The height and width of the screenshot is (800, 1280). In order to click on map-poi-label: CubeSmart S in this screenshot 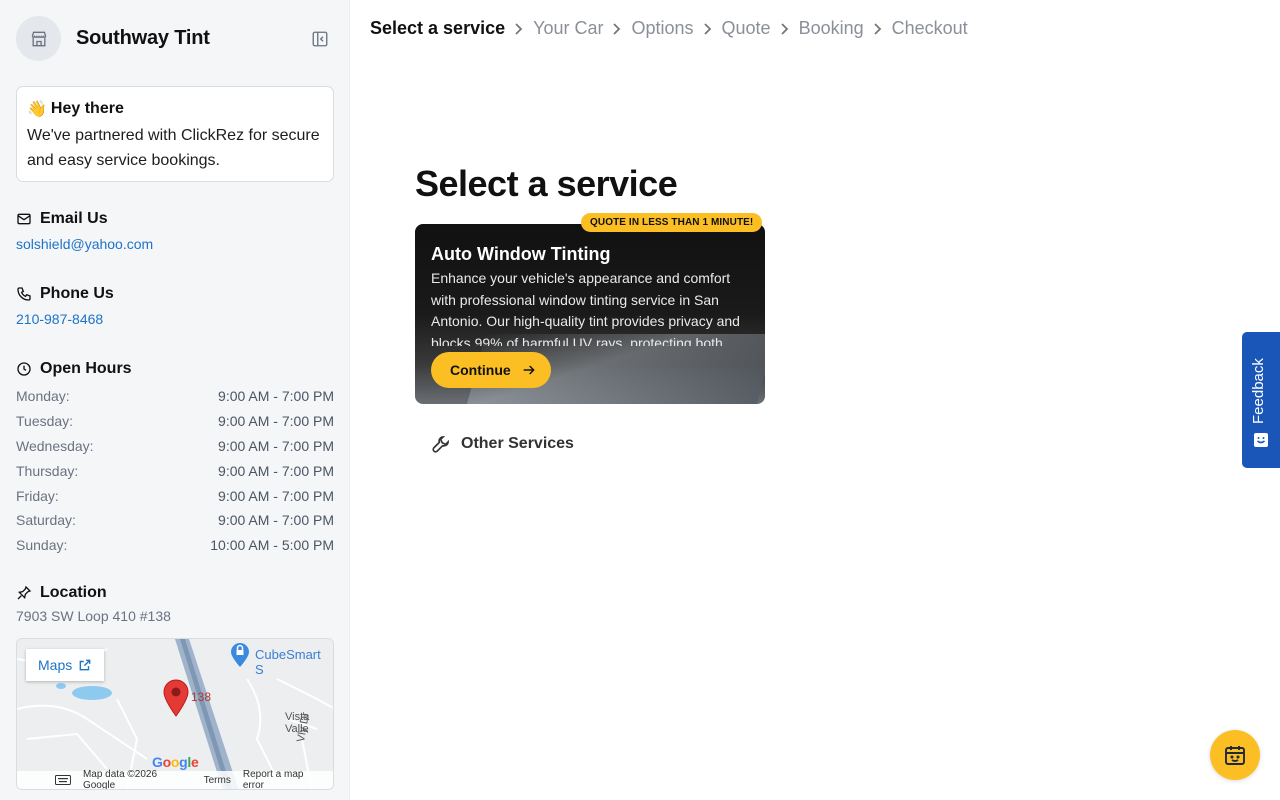, I will do `click(288, 662)`.